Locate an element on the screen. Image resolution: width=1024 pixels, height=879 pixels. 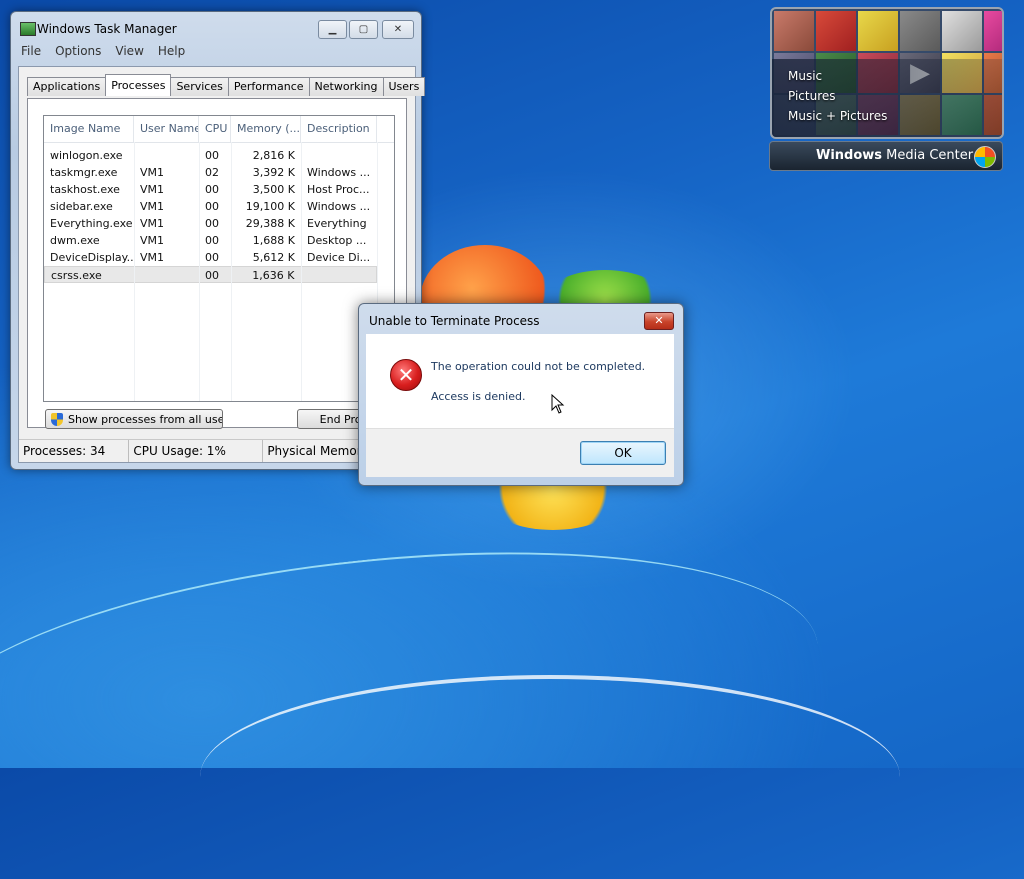
media-center-launch-bar: Windows Media Center is located at coordinates (886, 156).